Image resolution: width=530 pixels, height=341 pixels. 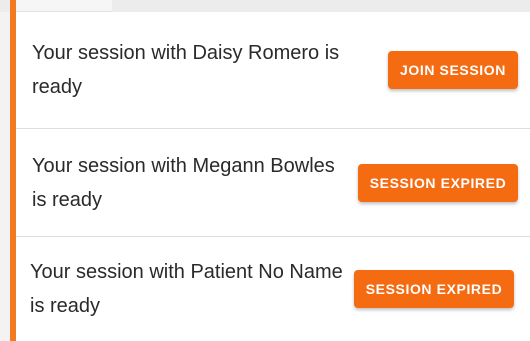 What do you see at coordinates (265, 6) in the screenshot?
I see `top-strip` at bounding box center [265, 6].